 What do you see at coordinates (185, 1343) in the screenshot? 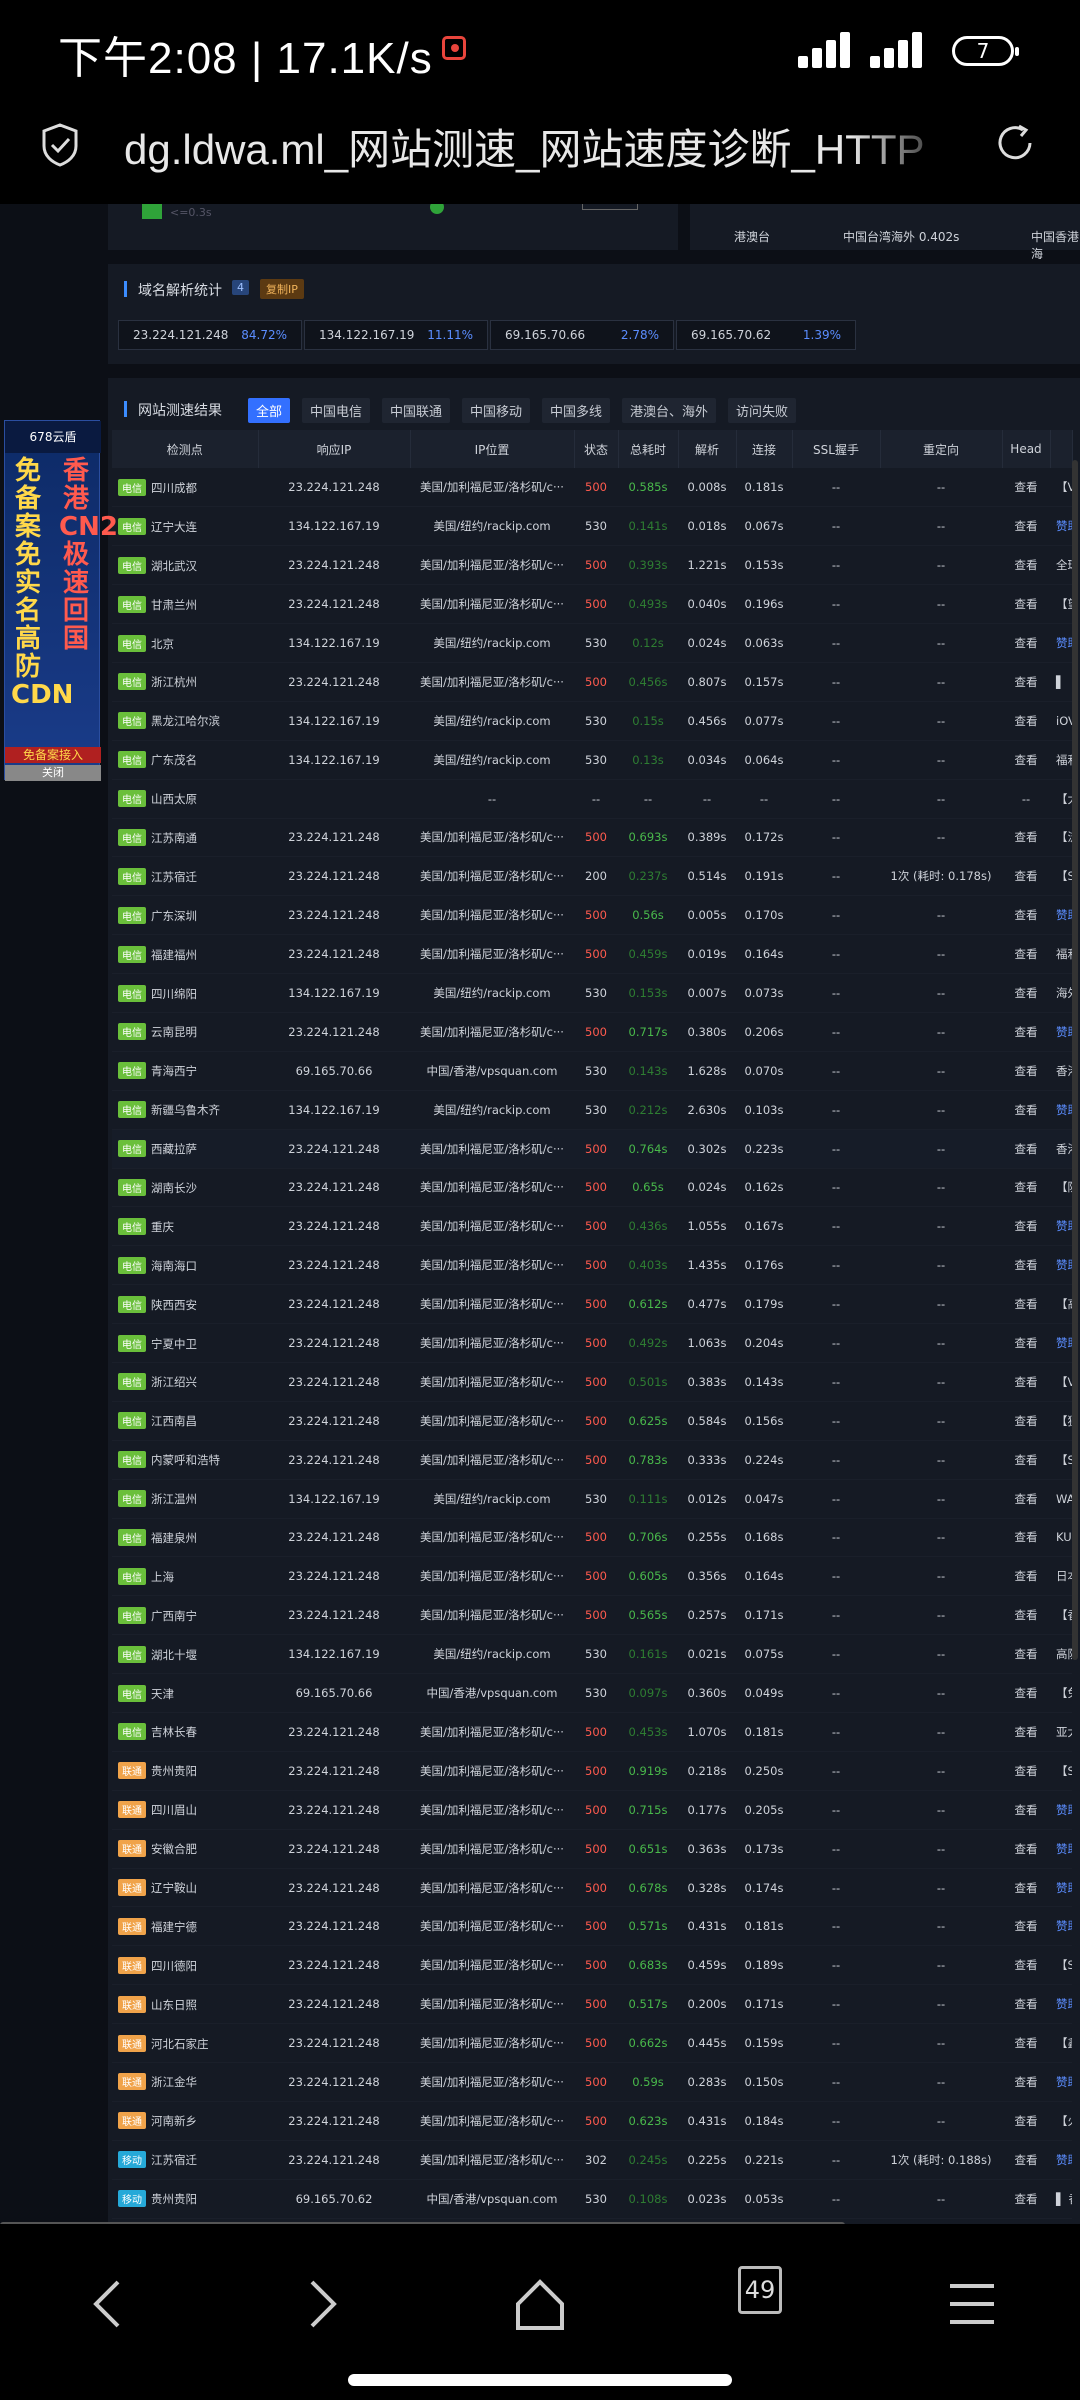
I see `node-cell: 电信 宁夏中卫` at bounding box center [185, 1343].